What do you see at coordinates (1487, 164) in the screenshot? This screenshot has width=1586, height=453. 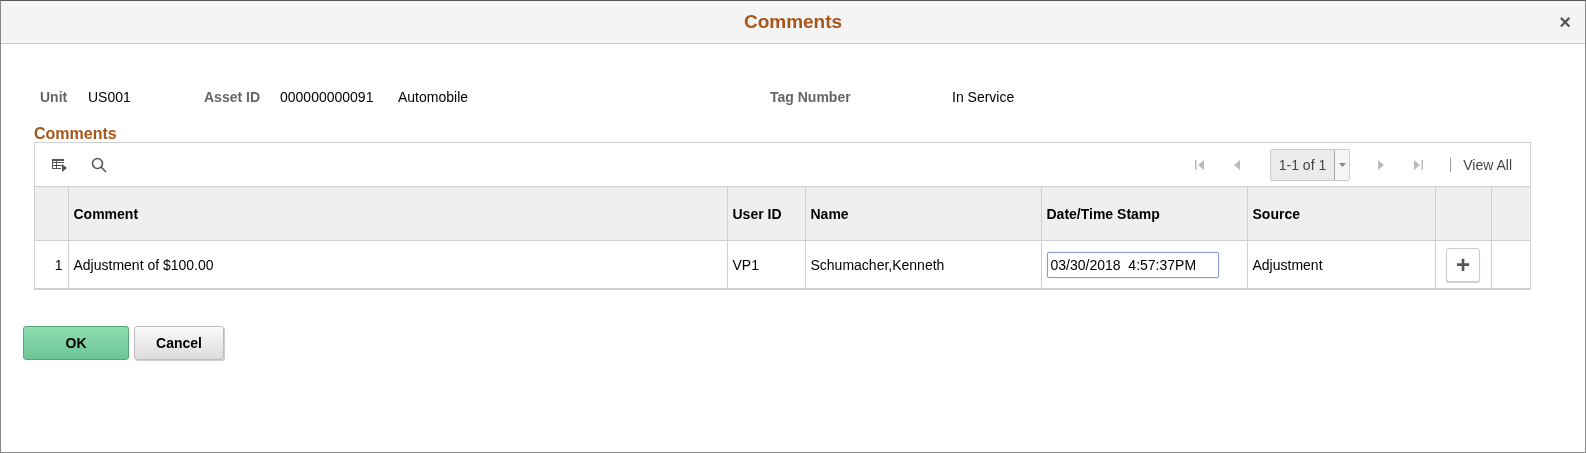 I see `view-all-link: View All` at bounding box center [1487, 164].